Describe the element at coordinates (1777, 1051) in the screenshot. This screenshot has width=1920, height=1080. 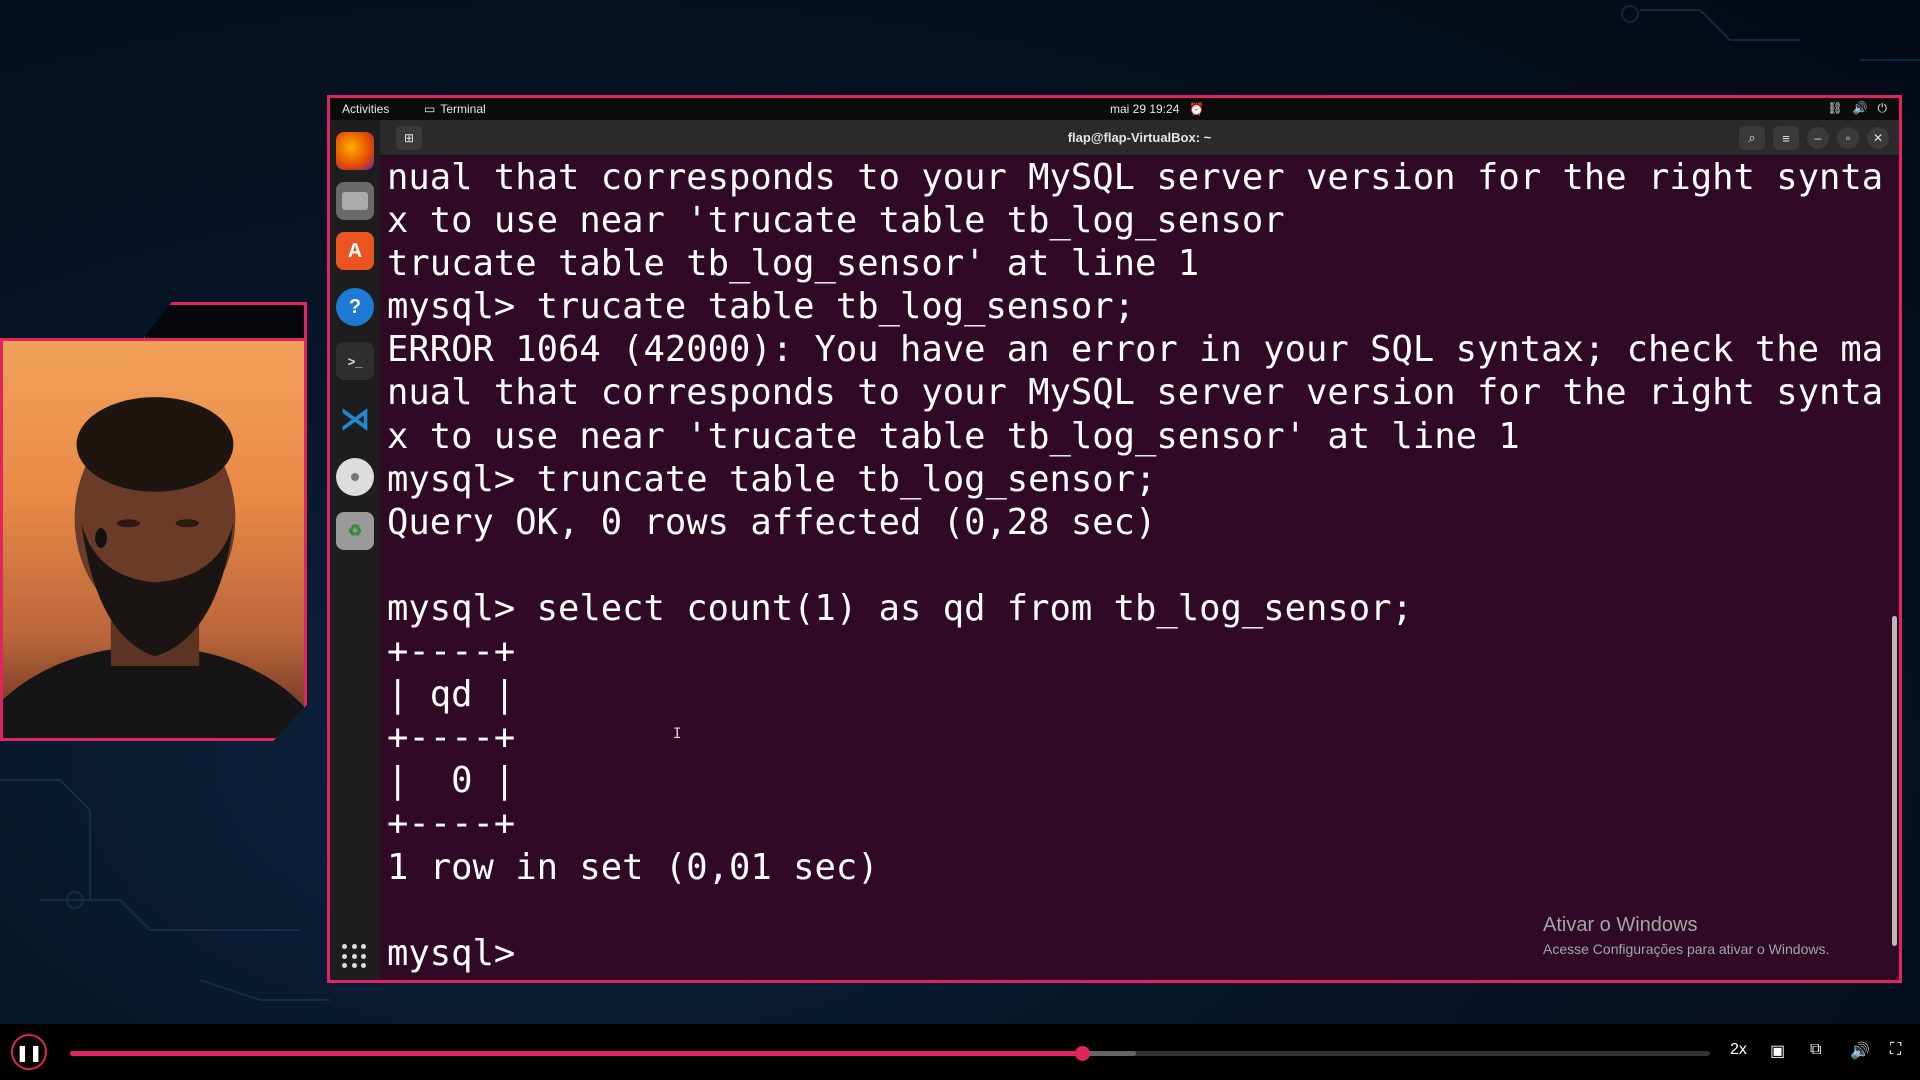
I see `subtitles-icon: ▣` at that location.